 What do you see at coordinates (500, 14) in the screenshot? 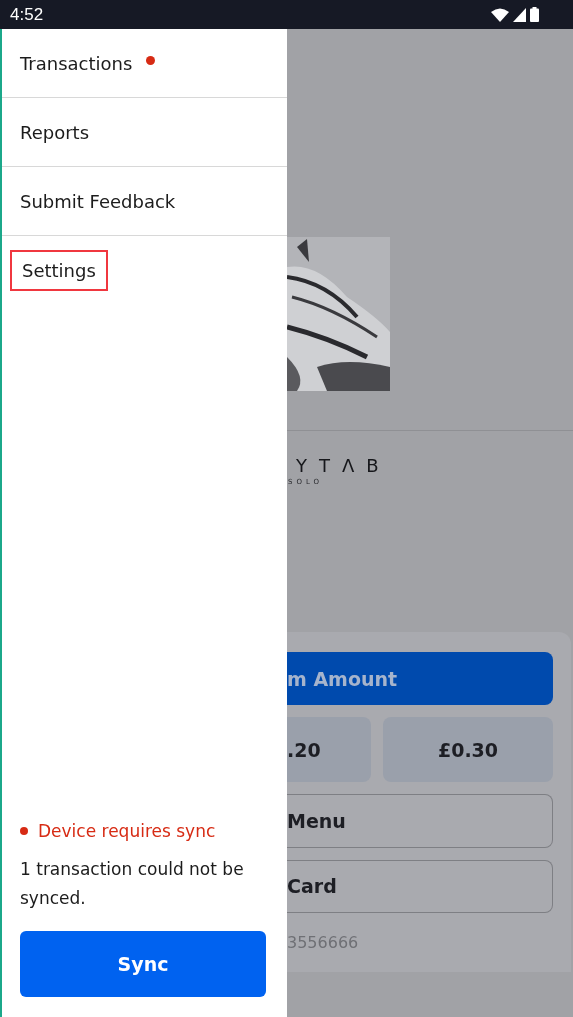
I see `wifi-icon` at bounding box center [500, 14].